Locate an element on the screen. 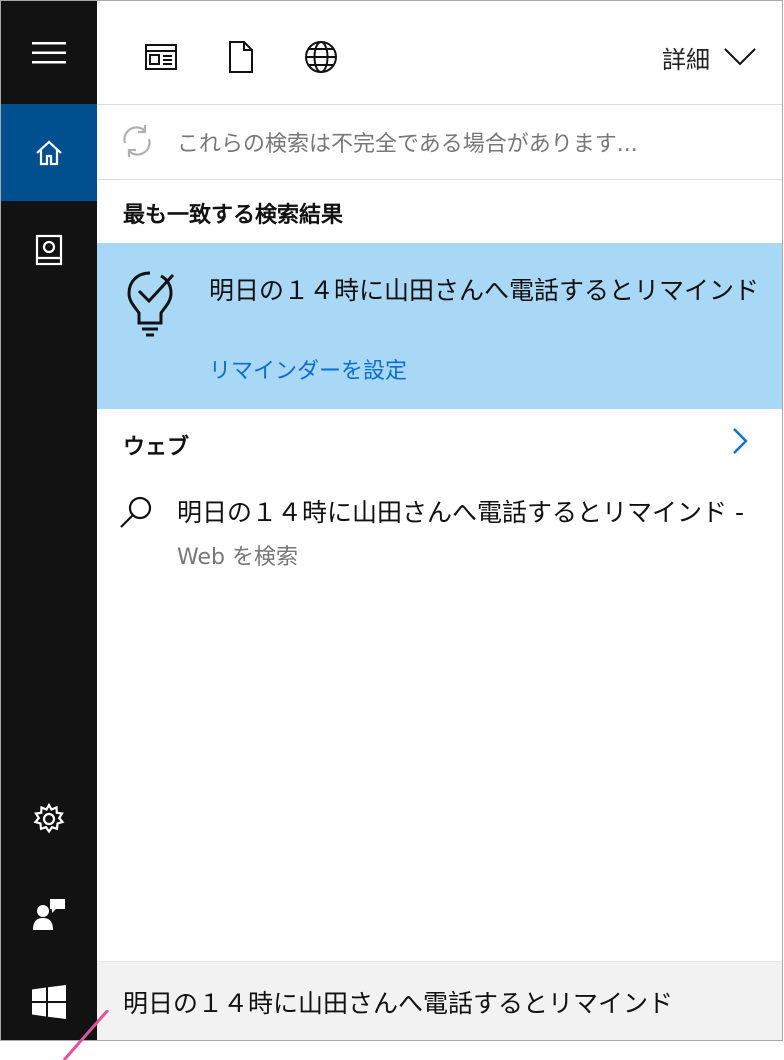  details-dropdown: 詳細 is located at coordinates (709, 57).